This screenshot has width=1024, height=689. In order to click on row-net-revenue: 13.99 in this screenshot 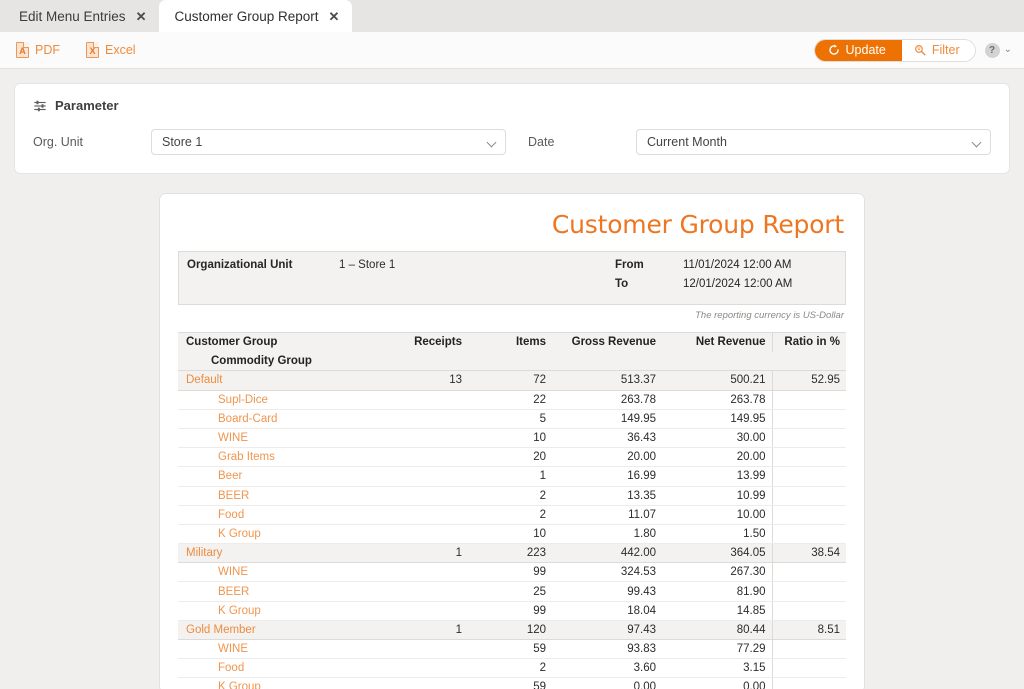, I will do `click(717, 476)`.